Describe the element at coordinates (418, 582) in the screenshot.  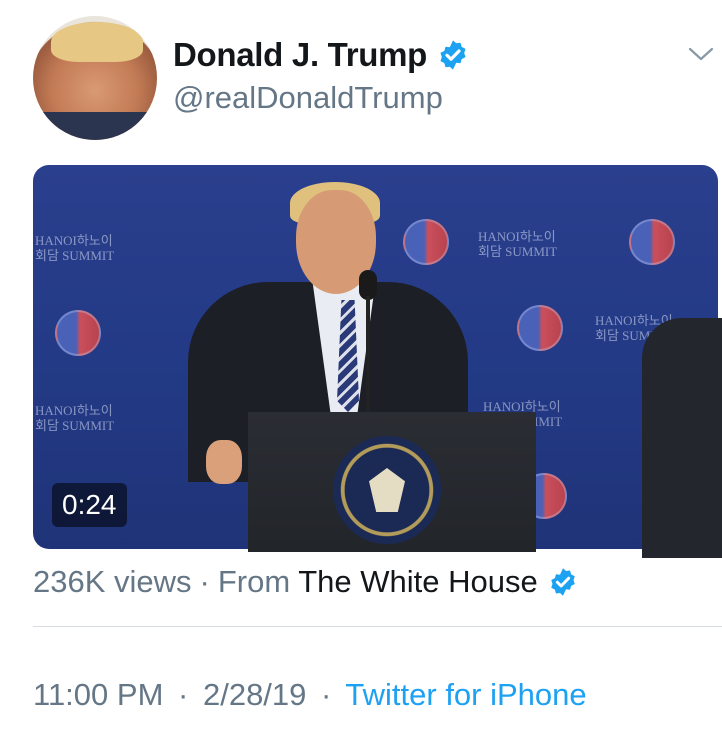
I see `source-link: The White House` at that location.